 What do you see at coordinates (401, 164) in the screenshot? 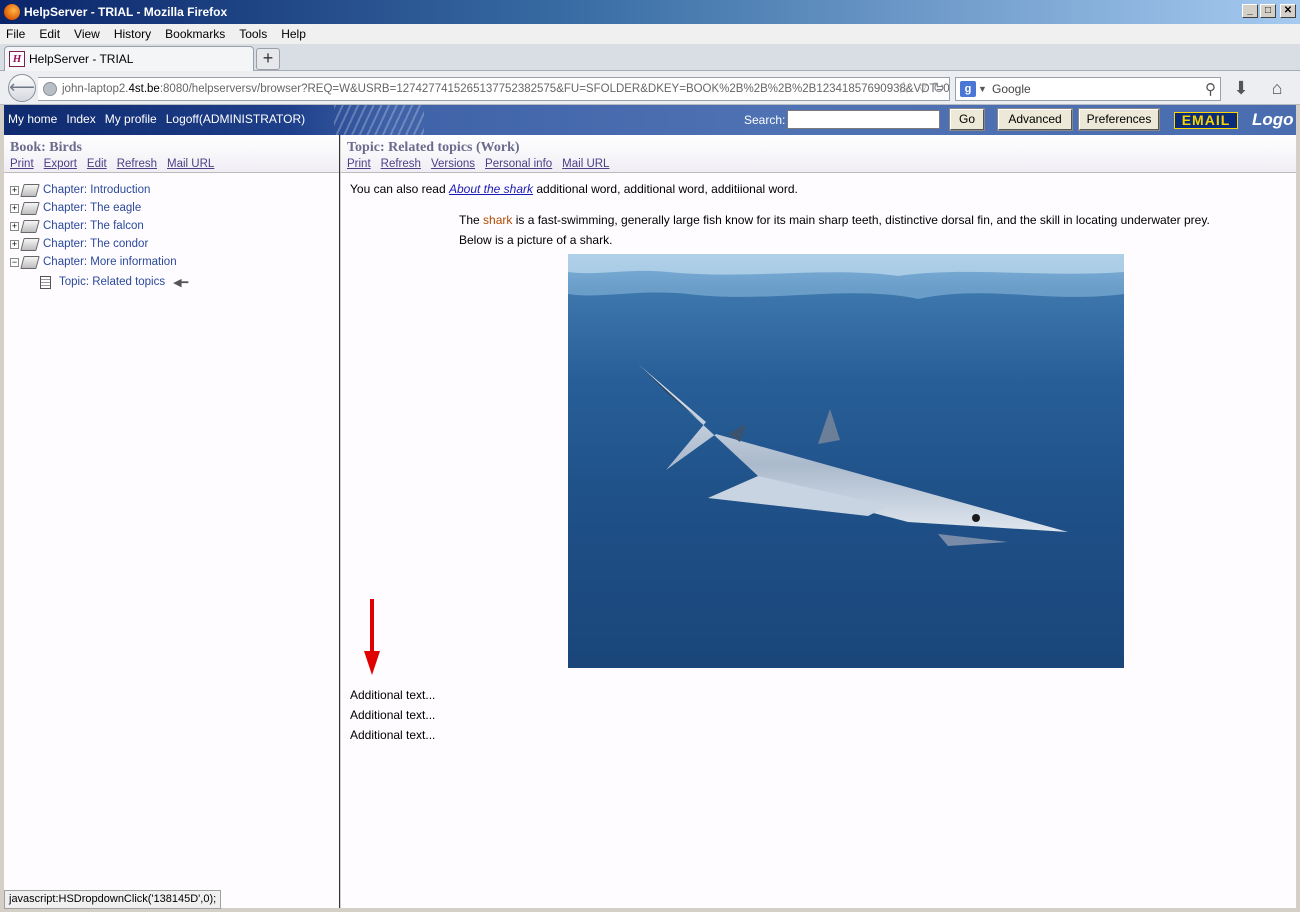
I see `topic-refresh-link: Refresh` at bounding box center [401, 164].